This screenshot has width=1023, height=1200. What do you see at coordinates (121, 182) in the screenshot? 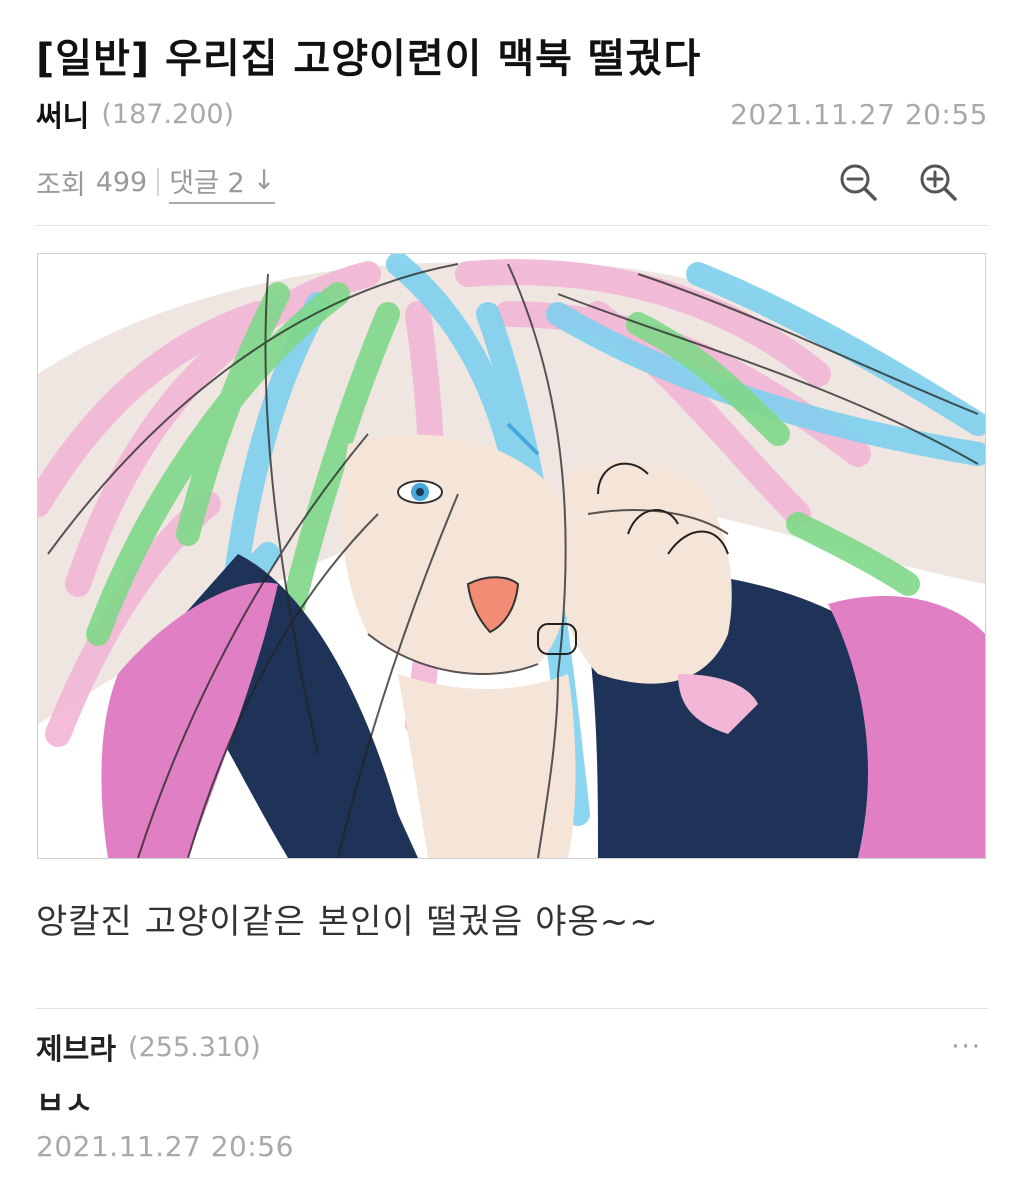
I see `views-count: 499` at bounding box center [121, 182].